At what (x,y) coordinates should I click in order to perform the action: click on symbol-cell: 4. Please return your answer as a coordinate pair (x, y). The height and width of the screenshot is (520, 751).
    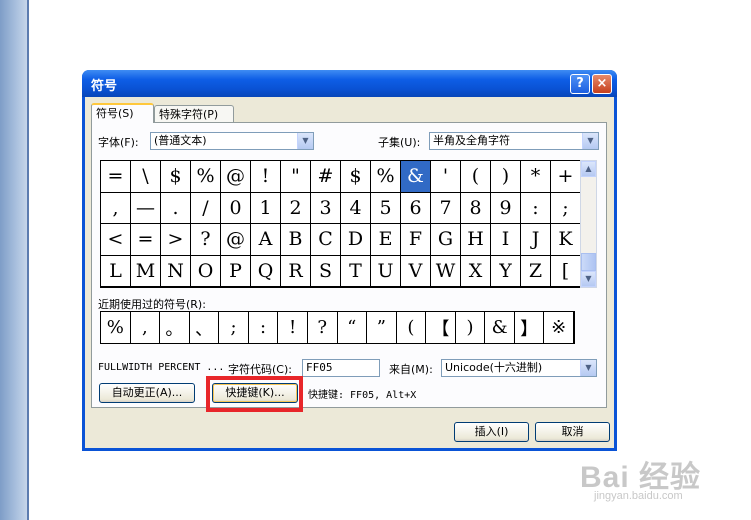
    Looking at the image, I should click on (356, 208).